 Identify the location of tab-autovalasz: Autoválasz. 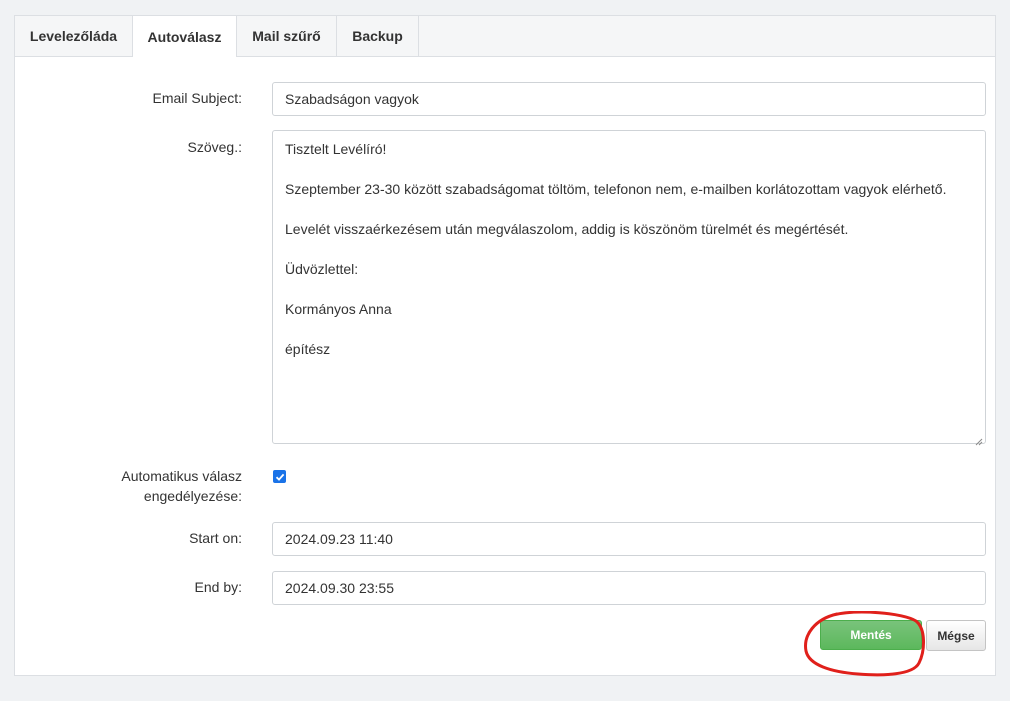
(185, 36).